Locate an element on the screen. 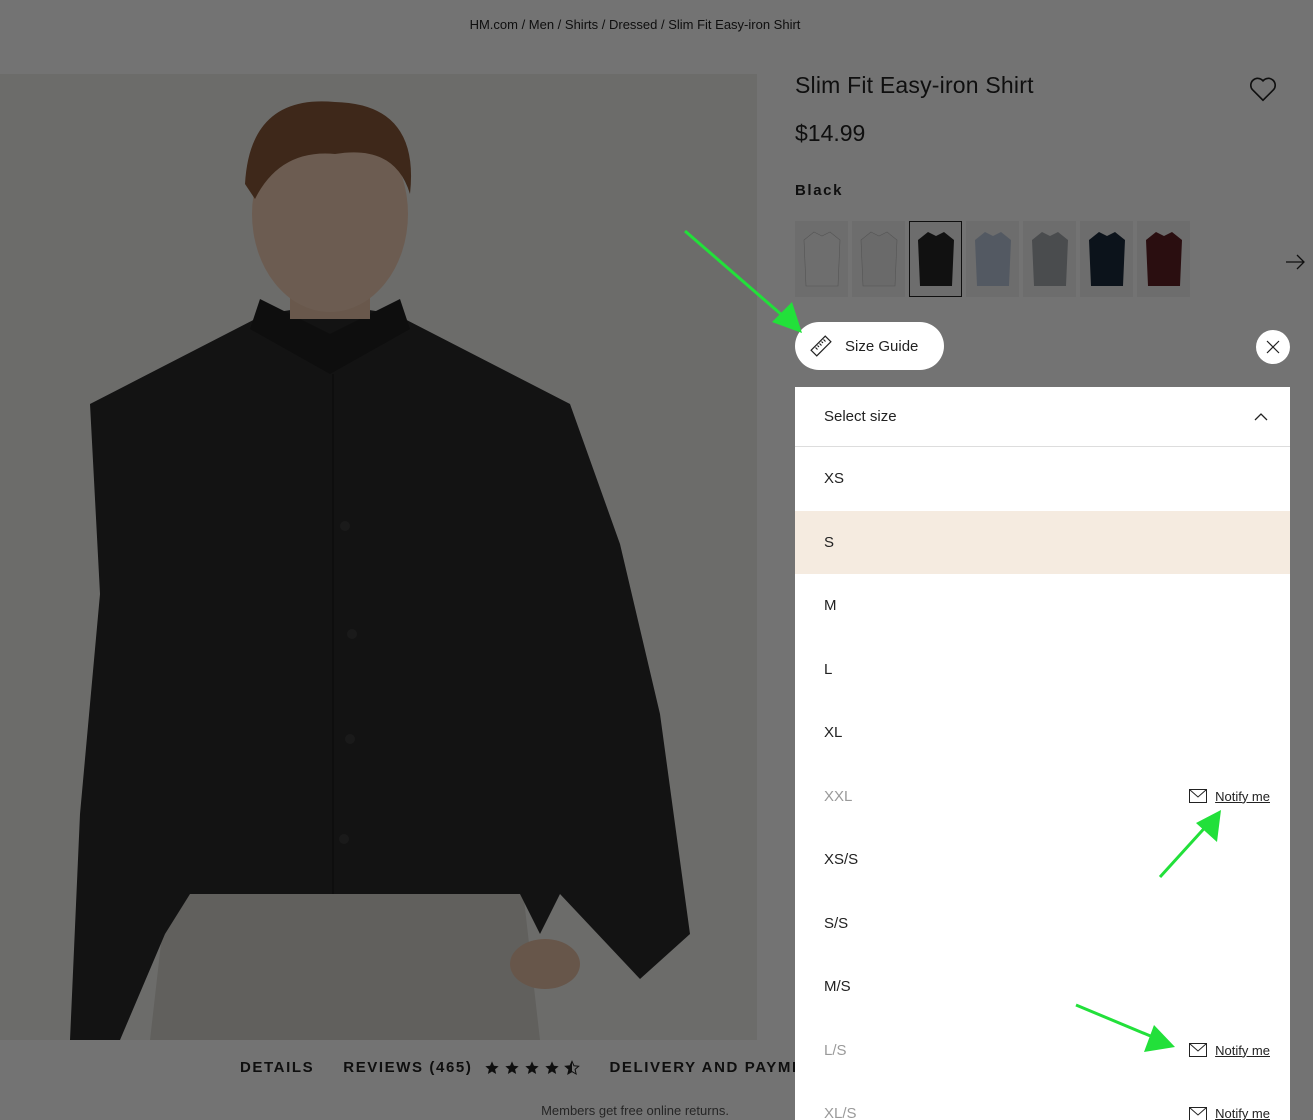  size-option: XL is located at coordinates (1042, 733).